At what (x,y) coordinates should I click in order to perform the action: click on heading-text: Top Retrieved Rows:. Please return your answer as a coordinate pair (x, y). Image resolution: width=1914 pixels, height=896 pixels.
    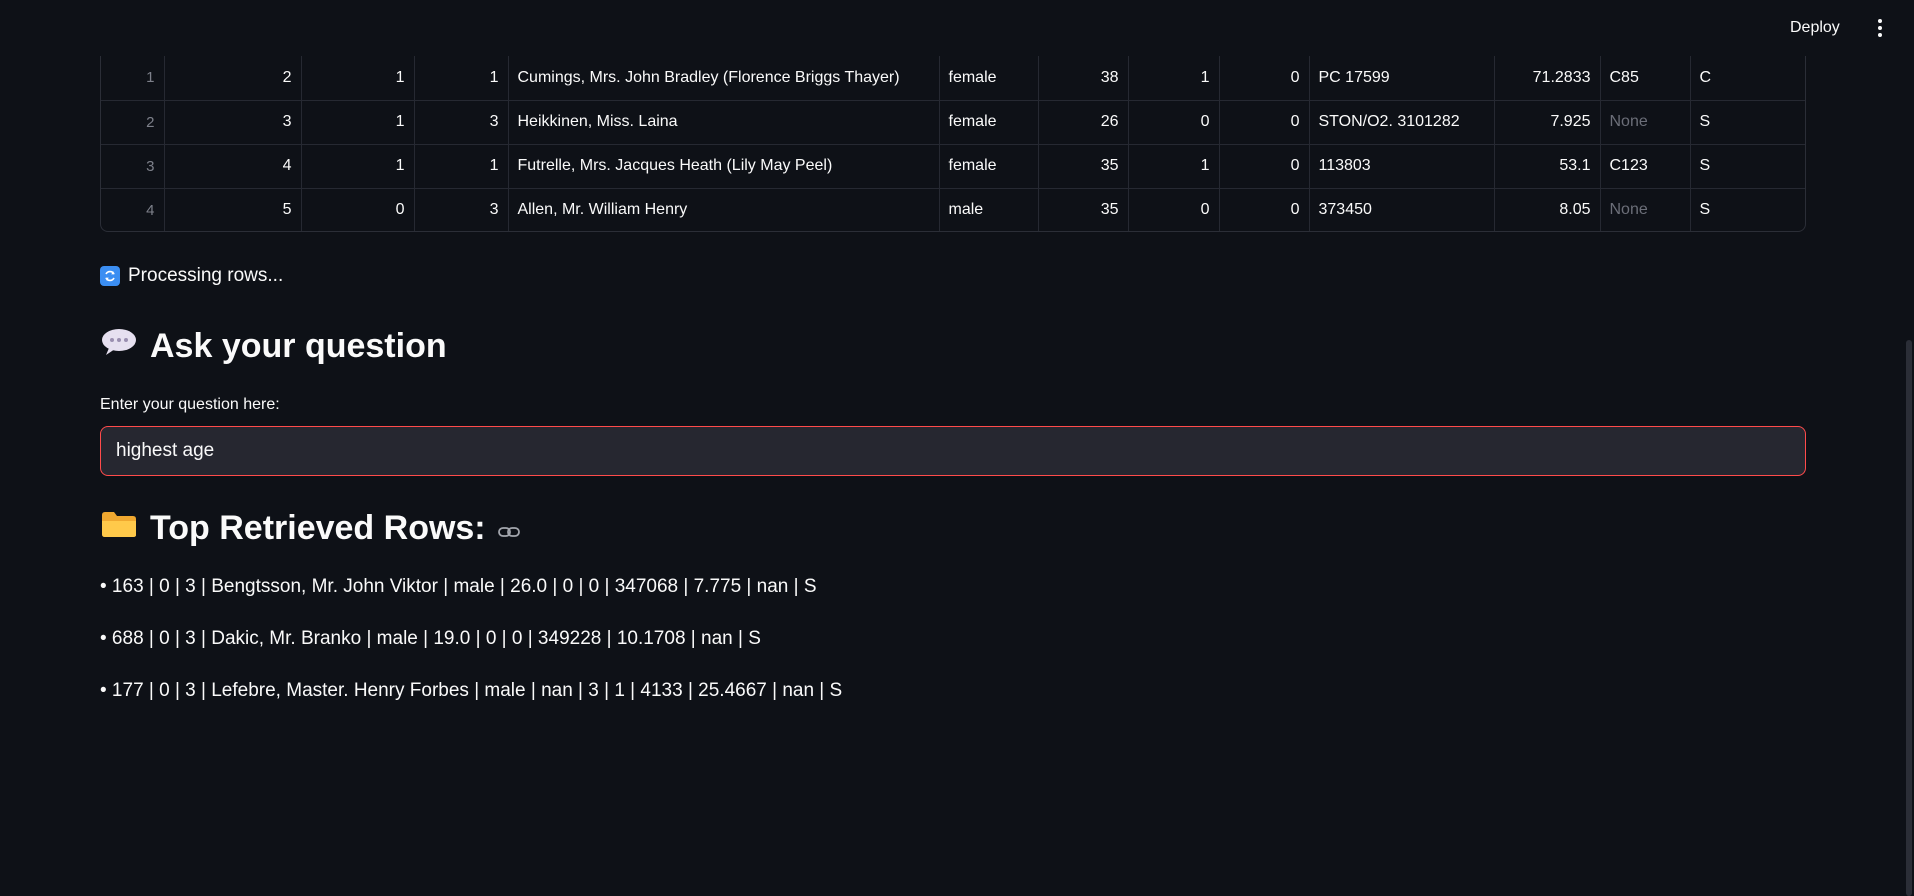
    Looking at the image, I should click on (318, 528).